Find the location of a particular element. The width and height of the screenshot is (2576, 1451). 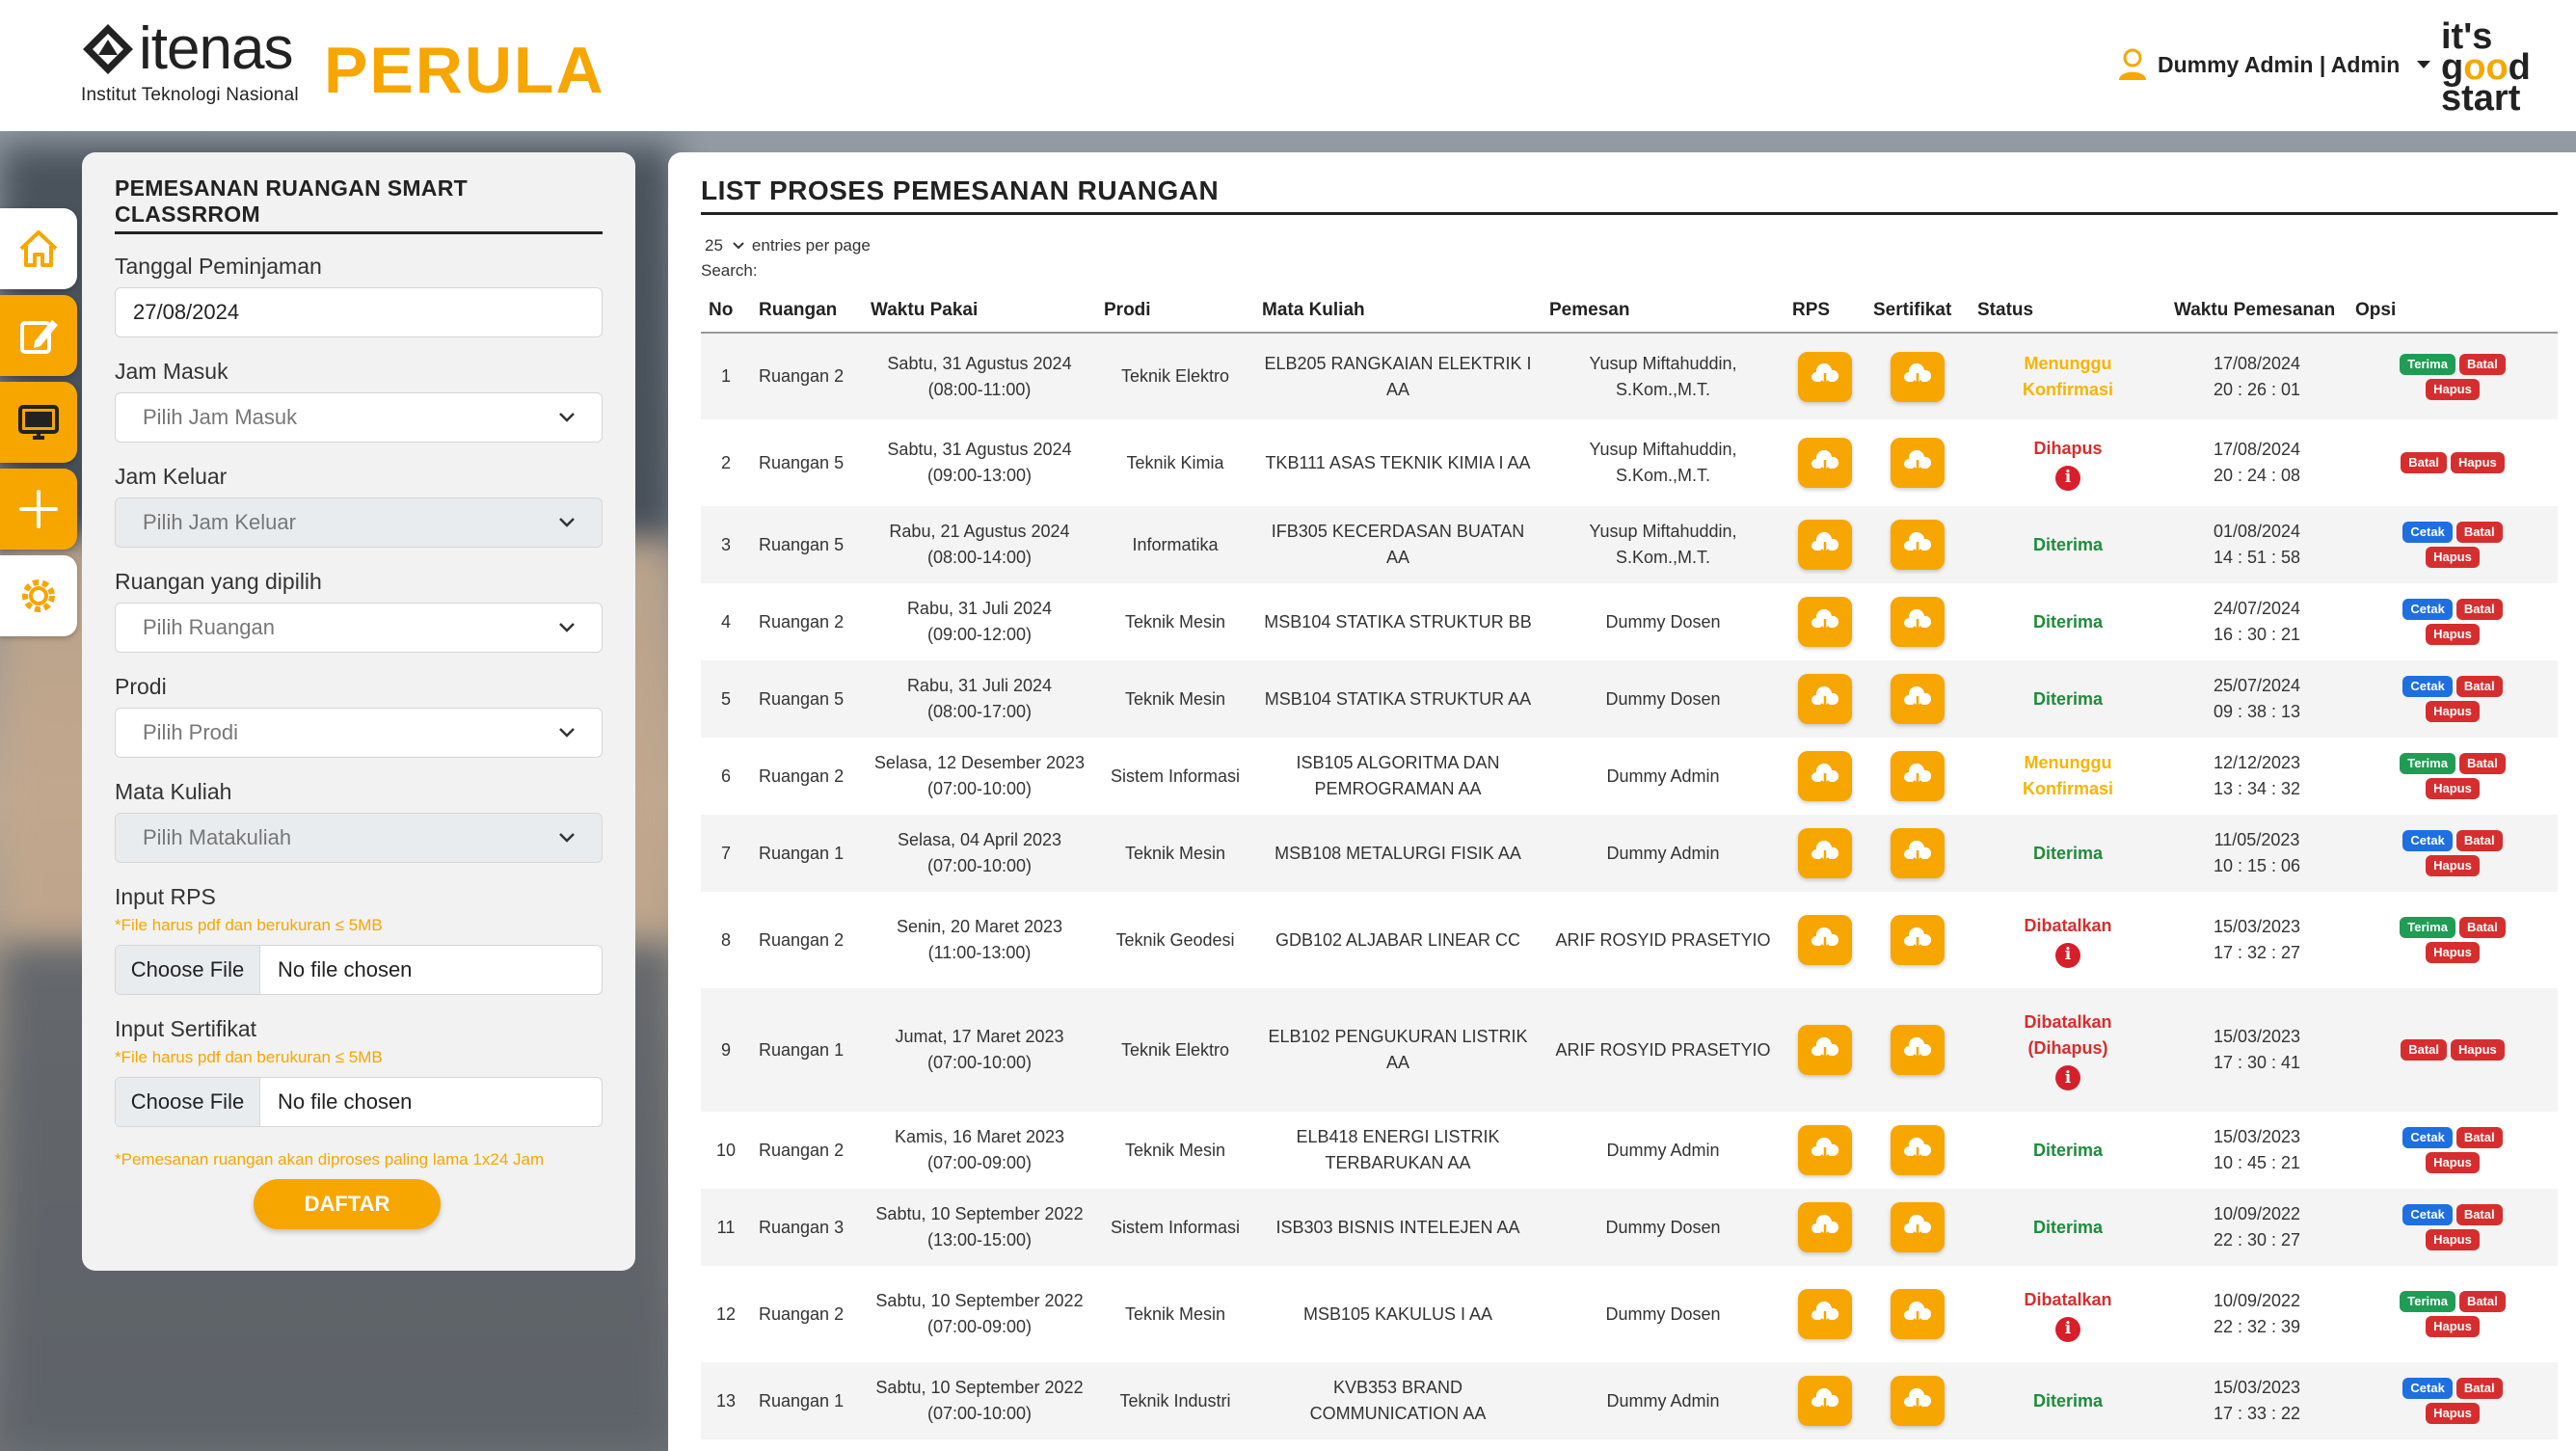

nav-monitor is located at coordinates (39, 423).